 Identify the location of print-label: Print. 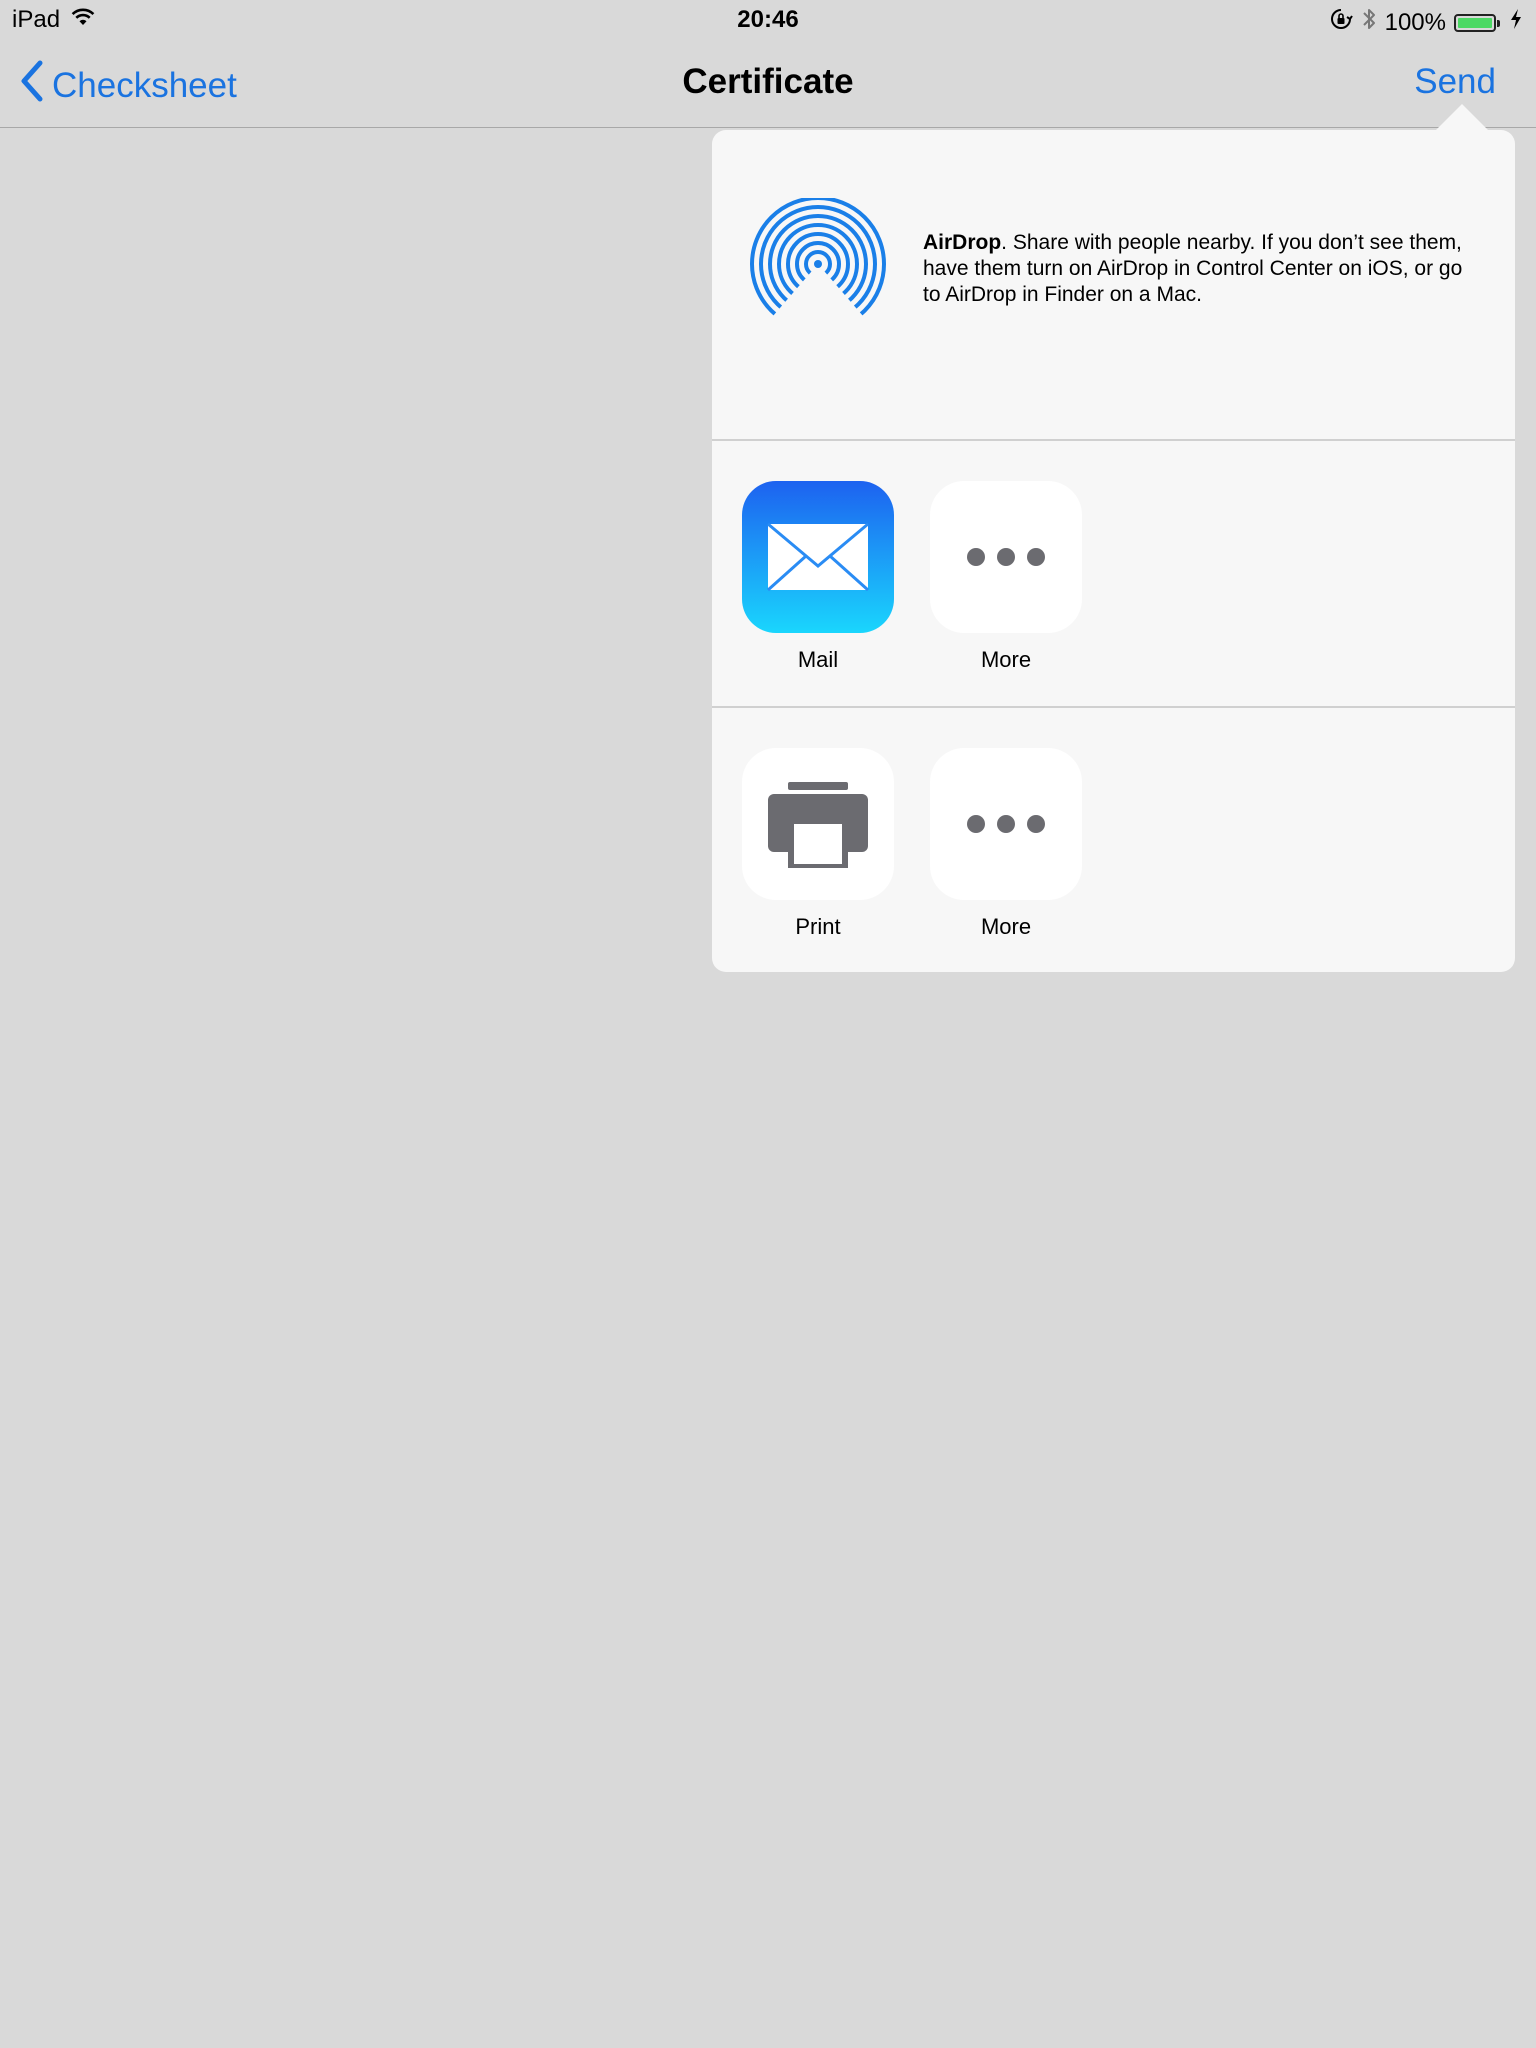
(818, 926).